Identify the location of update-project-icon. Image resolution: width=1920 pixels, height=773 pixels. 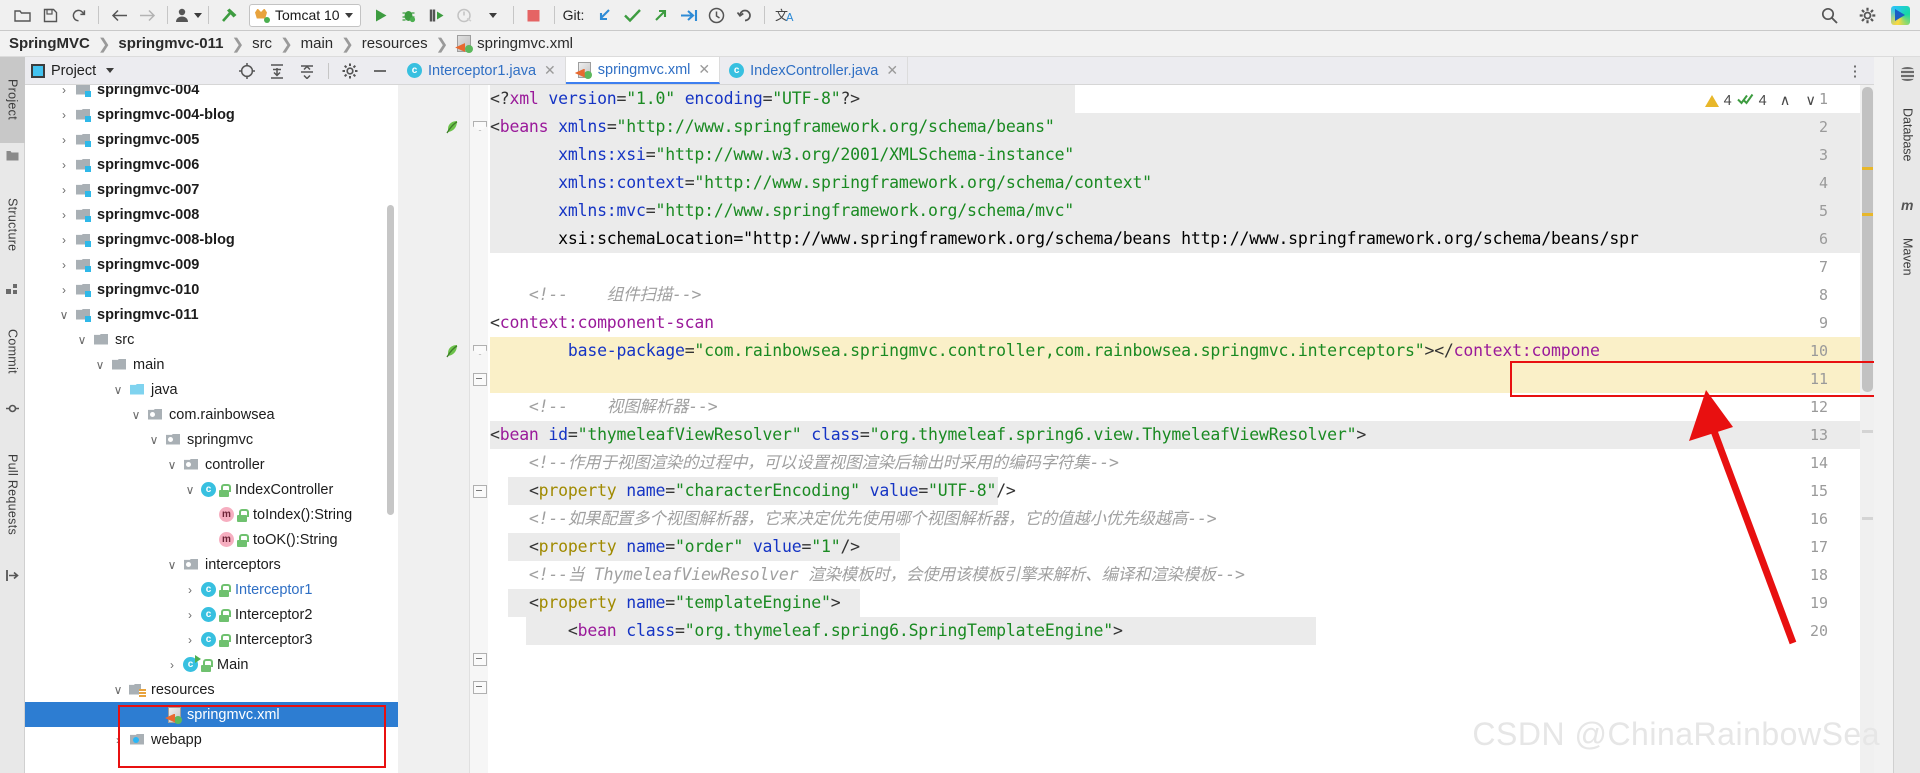
(604, 15).